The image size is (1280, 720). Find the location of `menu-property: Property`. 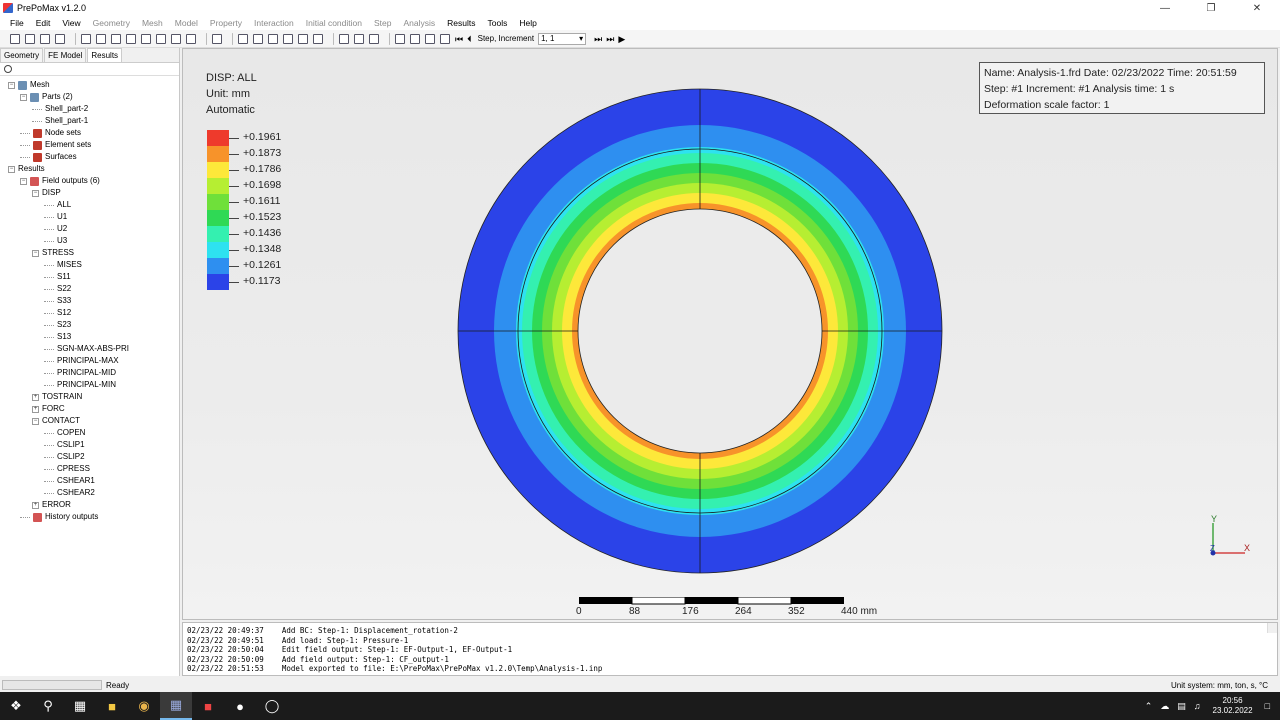

menu-property: Property is located at coordinates (226, 23).